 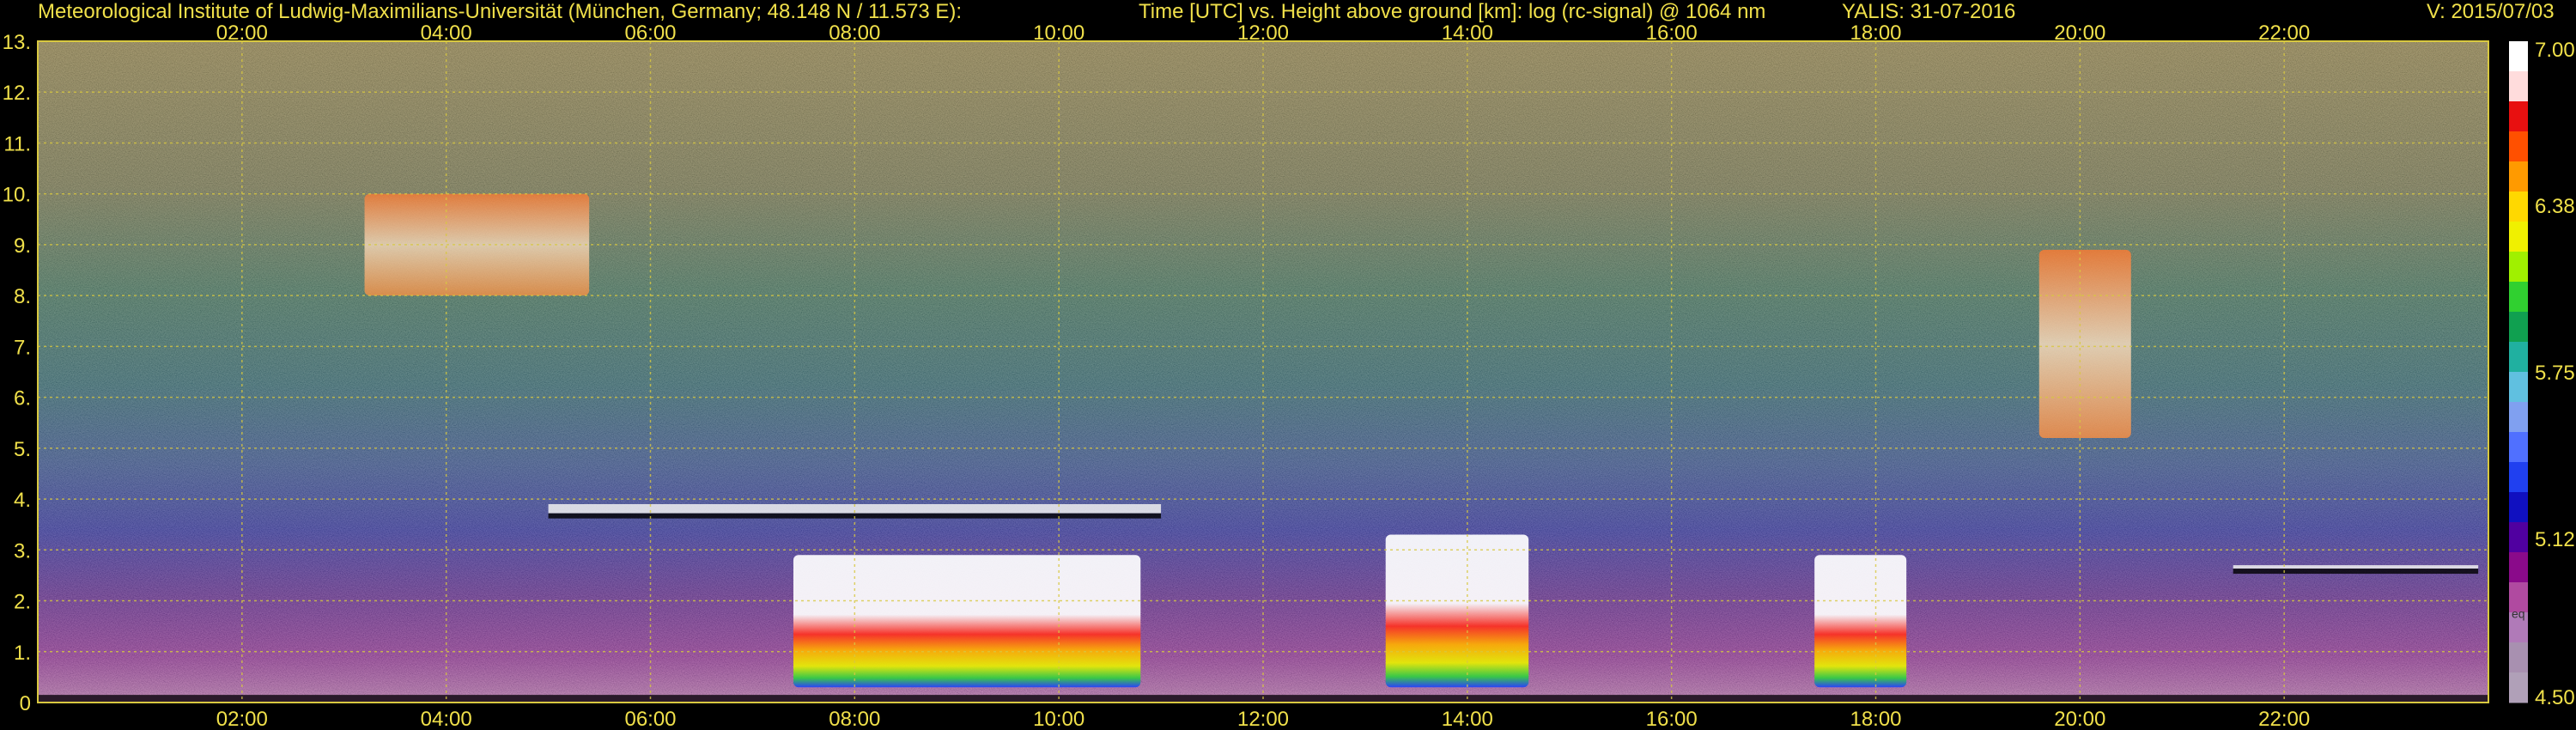 I want to click on y-tick-label: 3., so click(x=23, y=551).